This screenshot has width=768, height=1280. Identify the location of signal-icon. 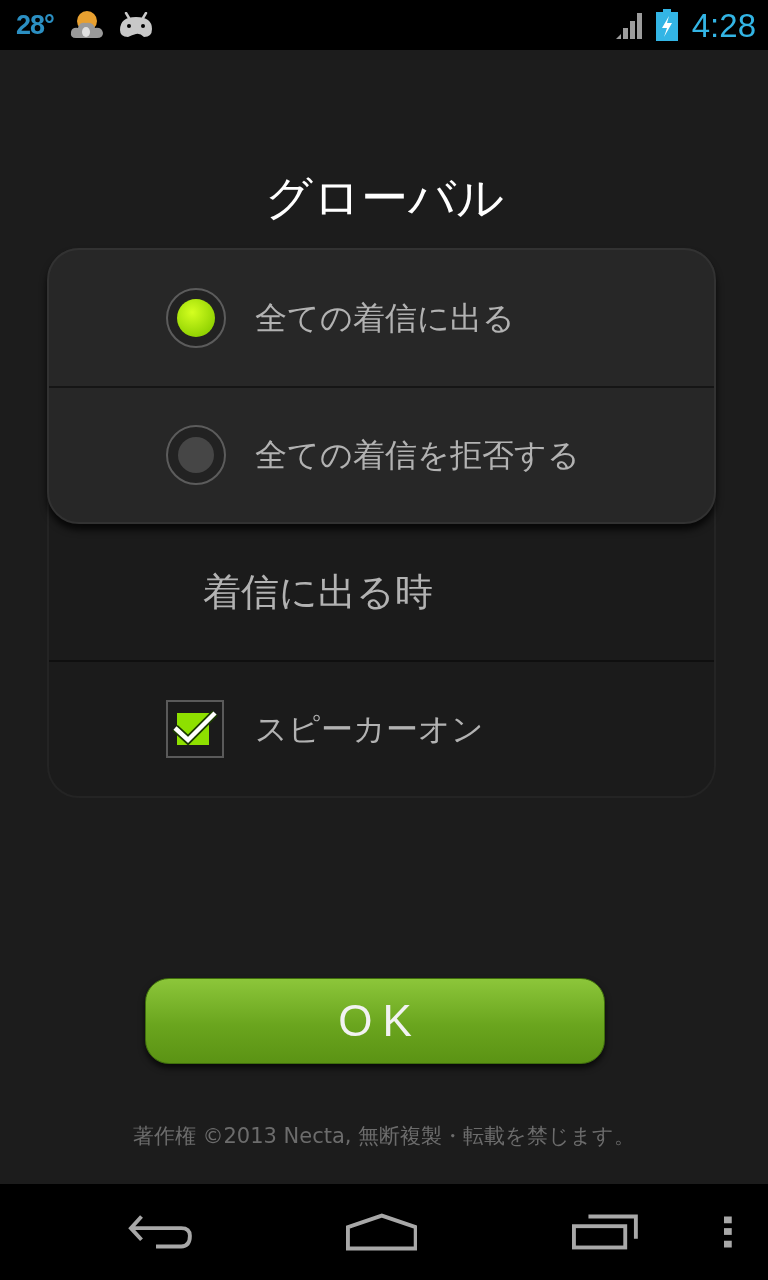
(629, 25).